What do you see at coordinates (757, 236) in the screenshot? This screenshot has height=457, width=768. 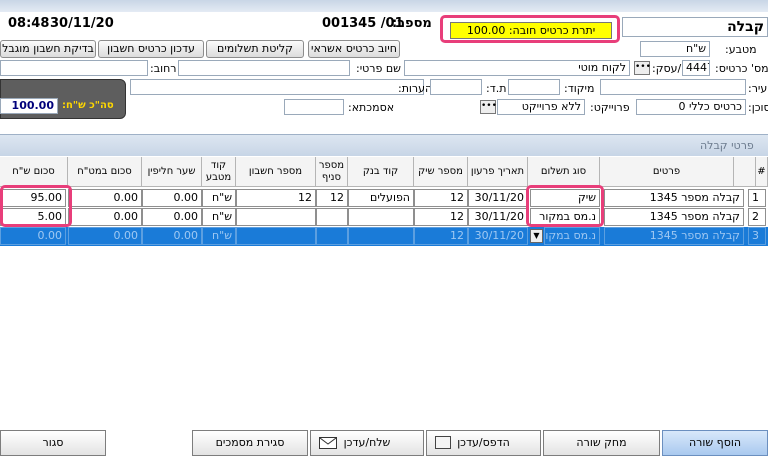 I see `row-index: 3` at bounding box center [757, 236].